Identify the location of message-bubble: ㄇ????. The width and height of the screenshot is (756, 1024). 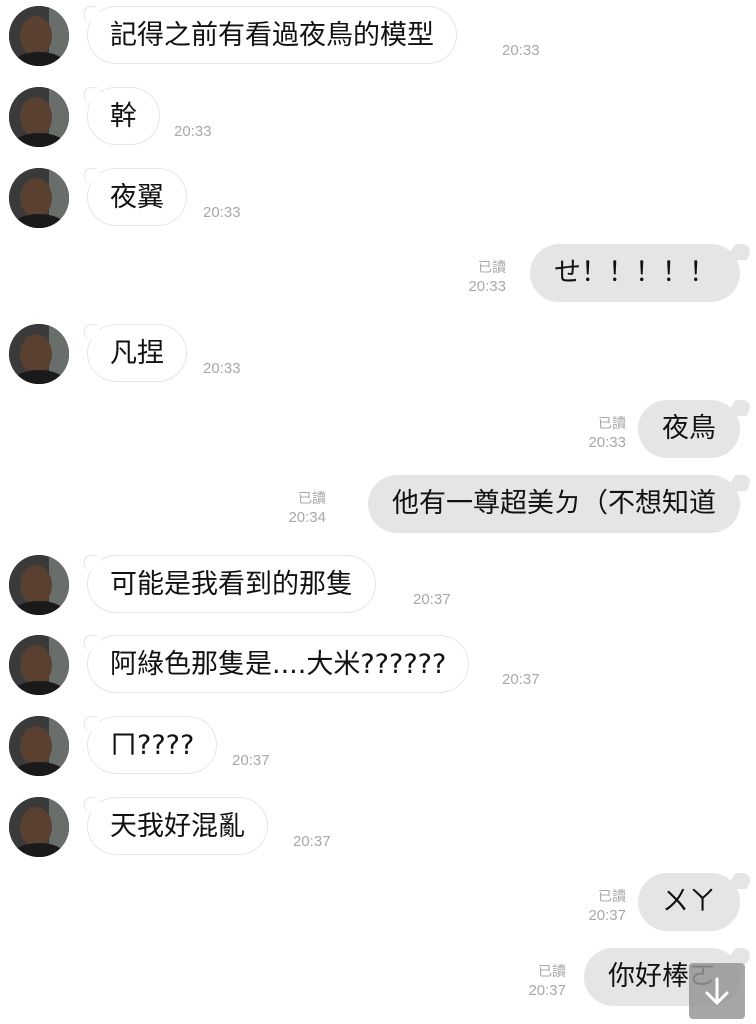
(152, 745).